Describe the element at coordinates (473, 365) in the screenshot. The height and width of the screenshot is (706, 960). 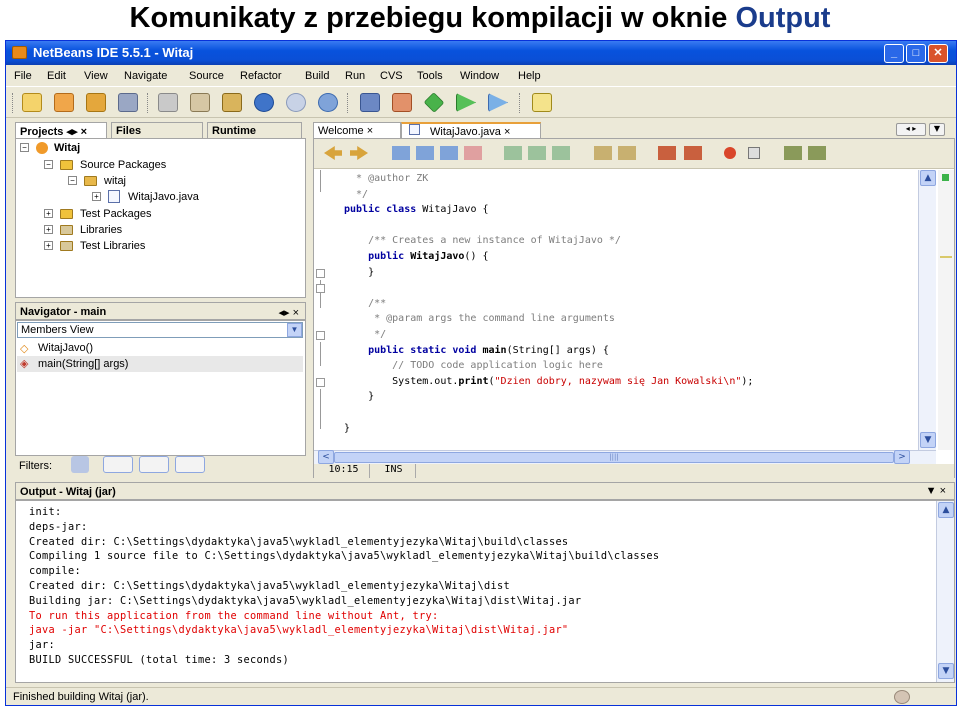
I see `code-line: // TODO code application logic here` at that location.